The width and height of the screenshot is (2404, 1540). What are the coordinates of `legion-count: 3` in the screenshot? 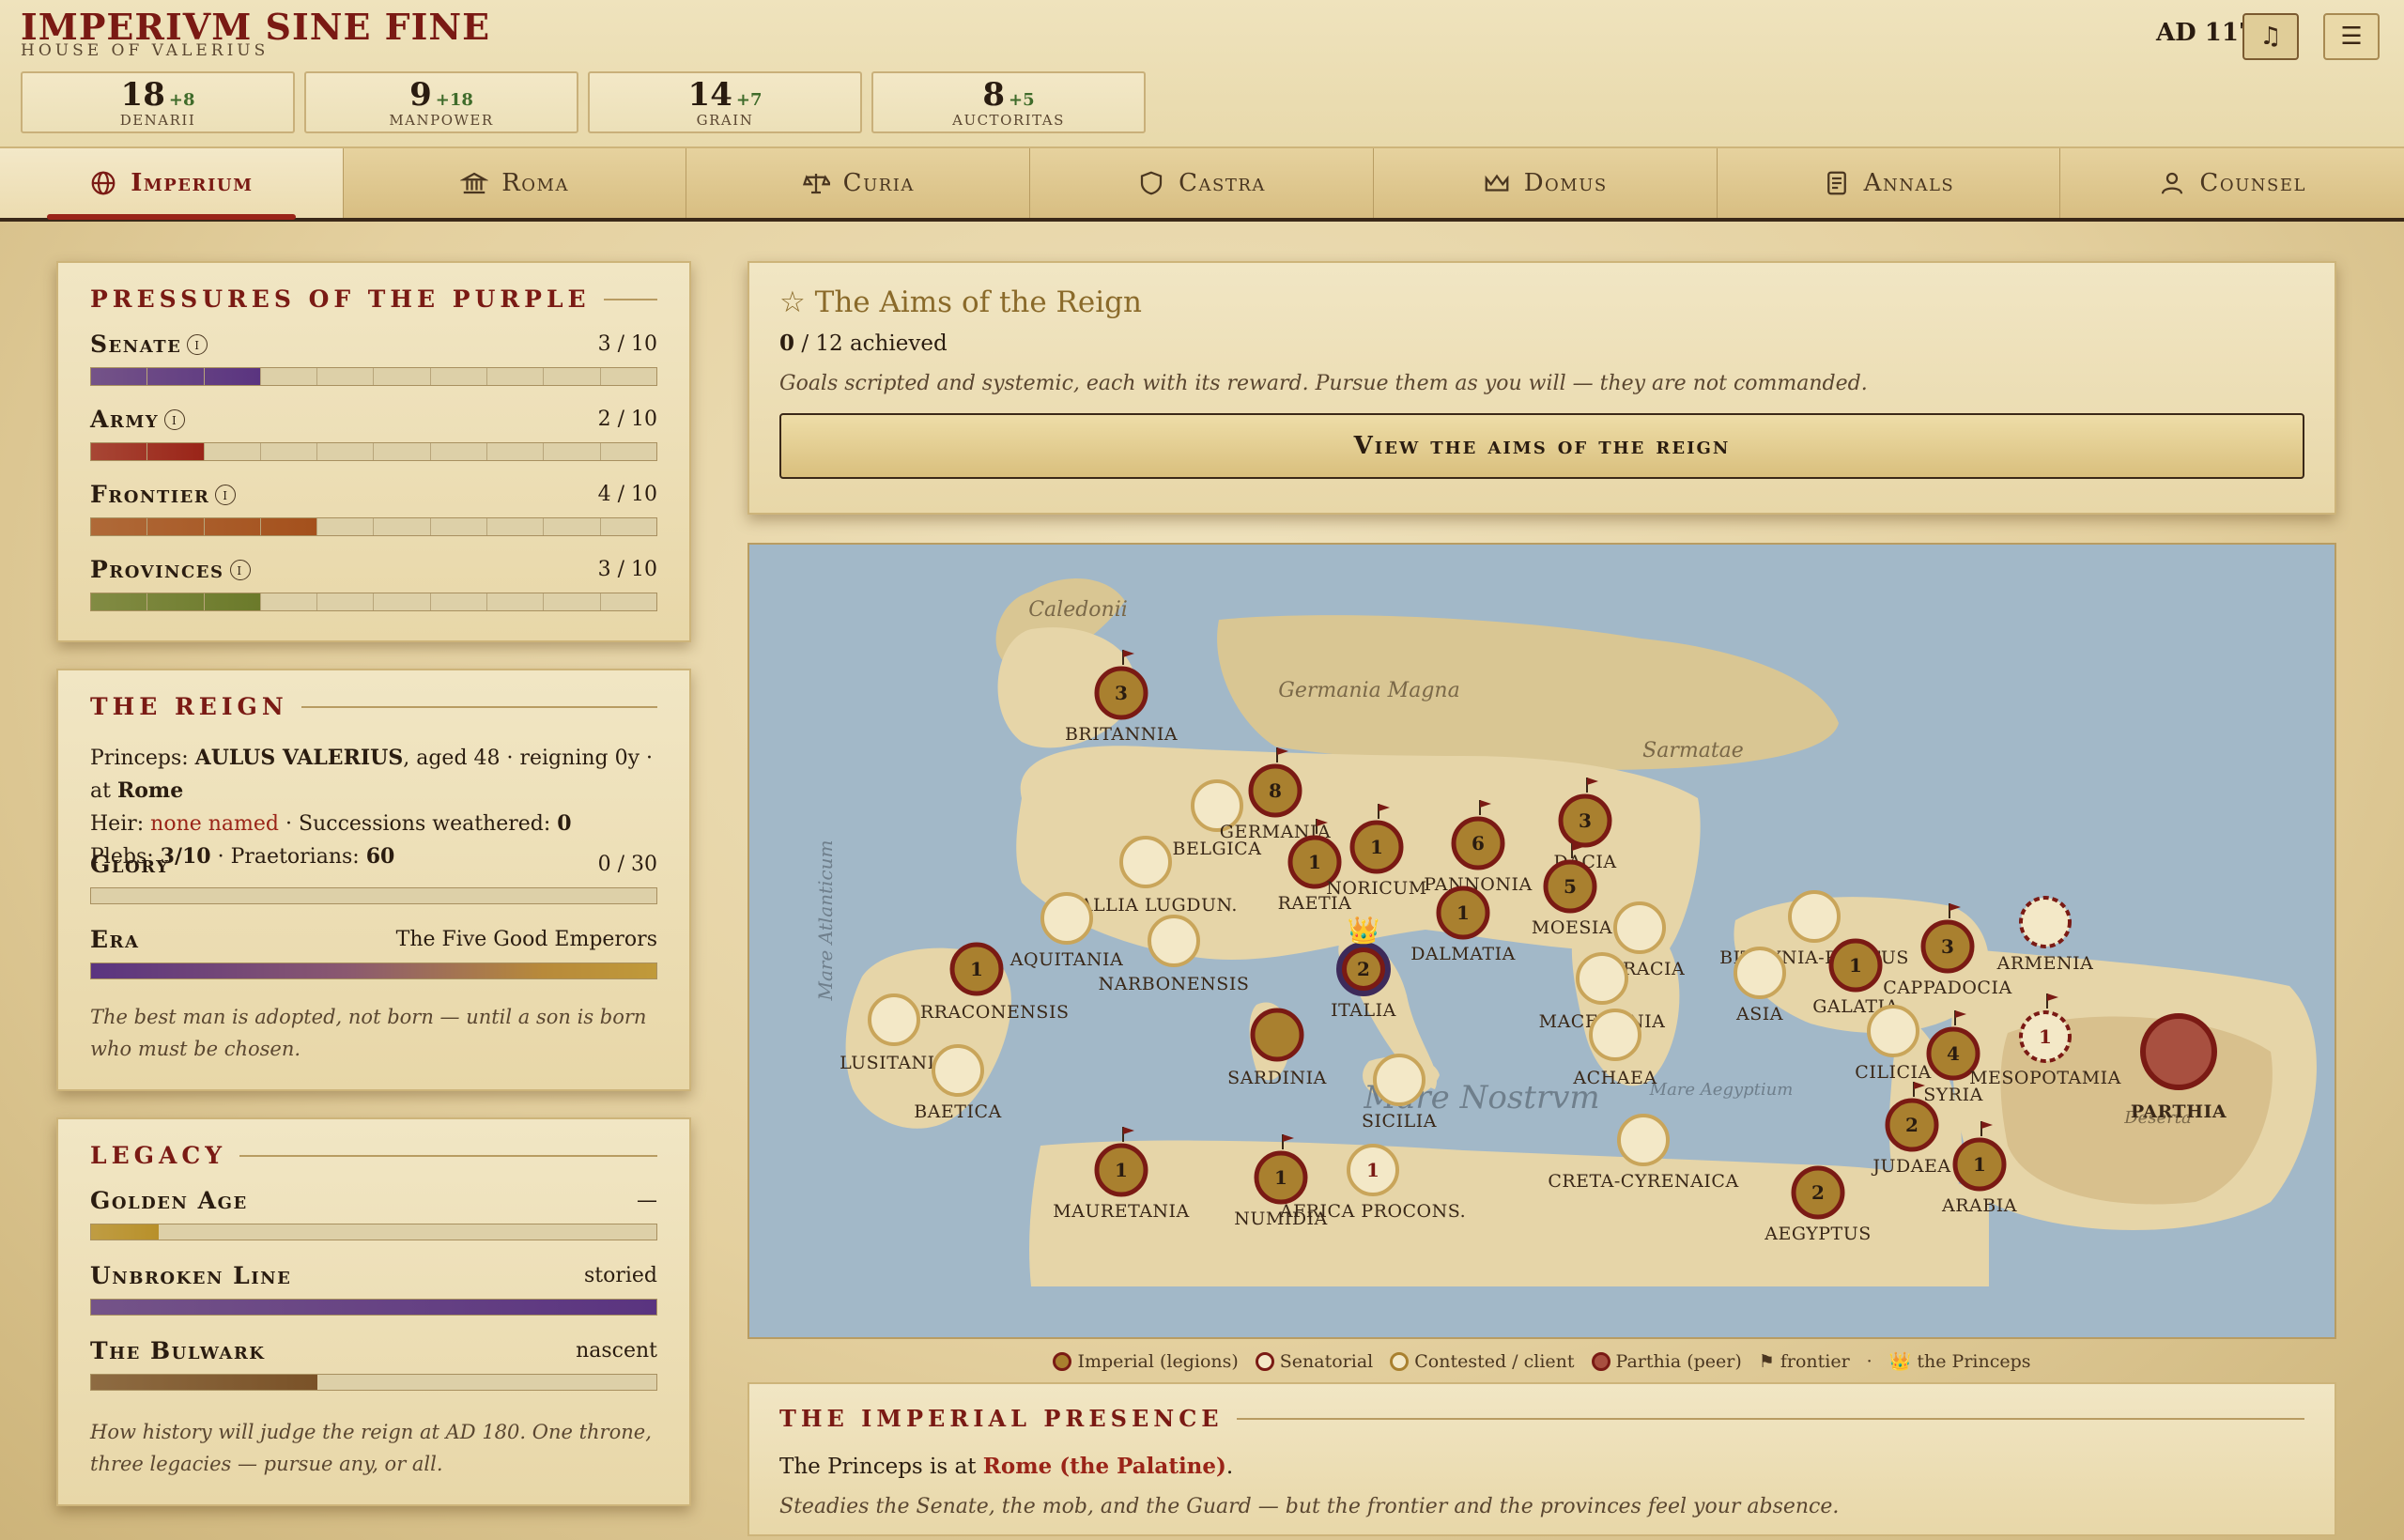 It's located at (1947, 946).